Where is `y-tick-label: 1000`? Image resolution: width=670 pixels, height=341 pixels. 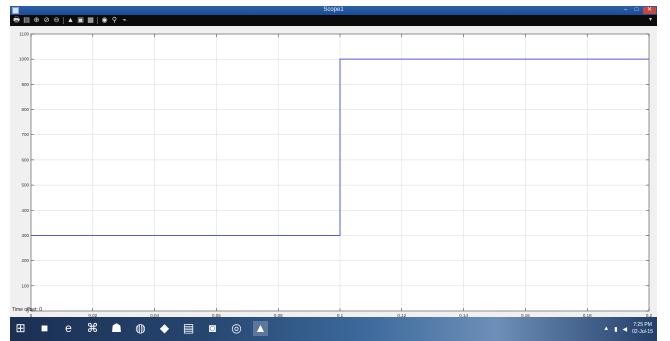 y-tick-label: 1000 is located at coordinates (24, 59).